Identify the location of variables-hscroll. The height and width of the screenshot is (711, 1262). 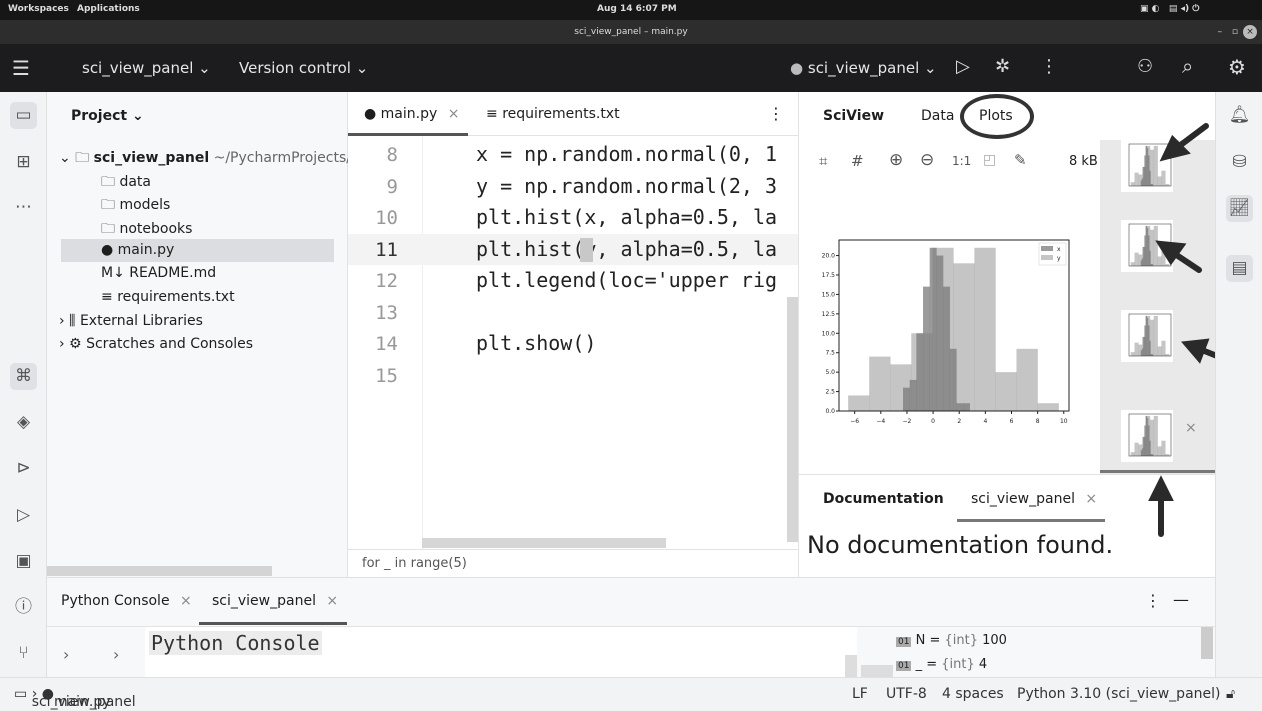
(877, 671).